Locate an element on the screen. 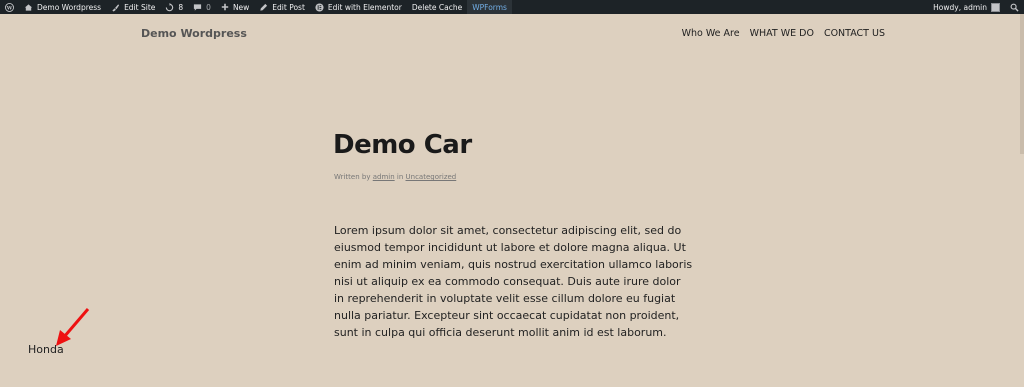 The height and width of the screenshot is (387, 1024). admin-site-name: Demo Wordpress is located at coordinates (62, 7).